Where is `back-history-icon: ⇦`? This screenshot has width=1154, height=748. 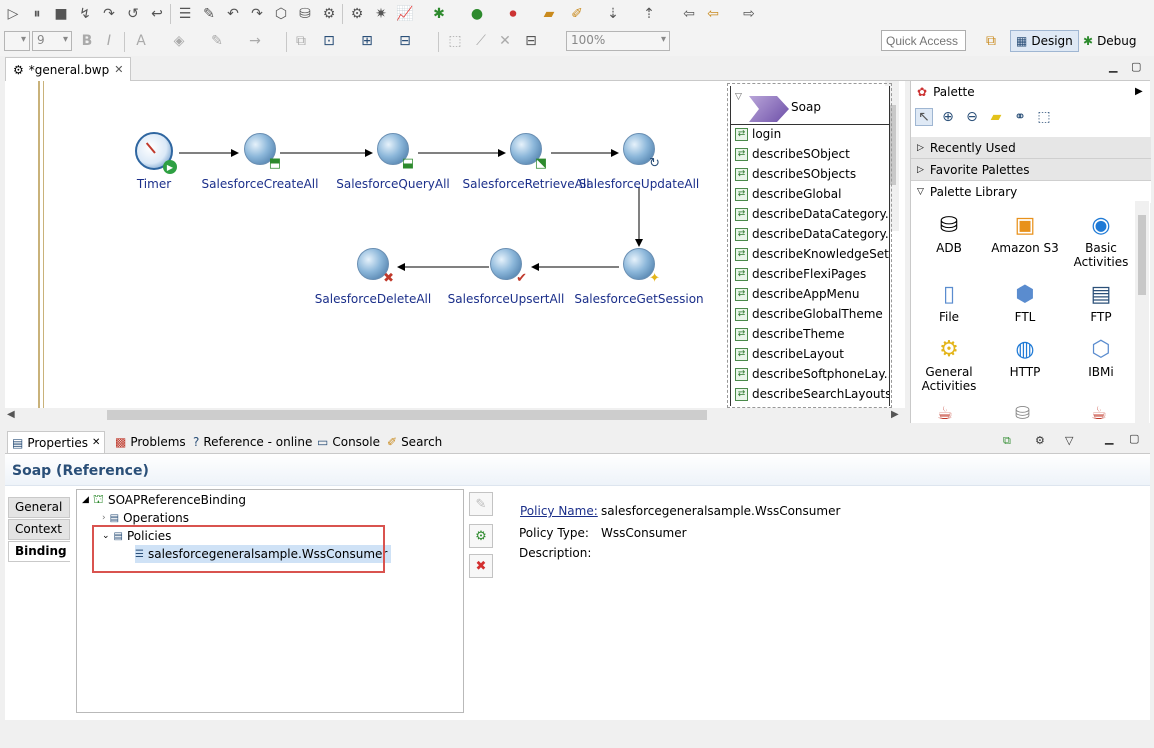 back-history-icon: ⇦ is located at coordinates (713, 14).